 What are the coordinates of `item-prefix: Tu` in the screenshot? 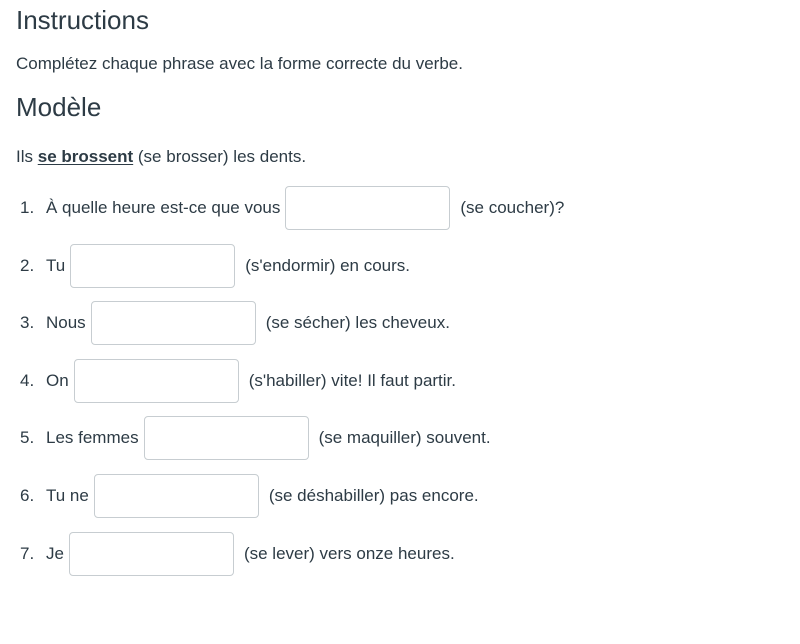 It's located at (56, 265).